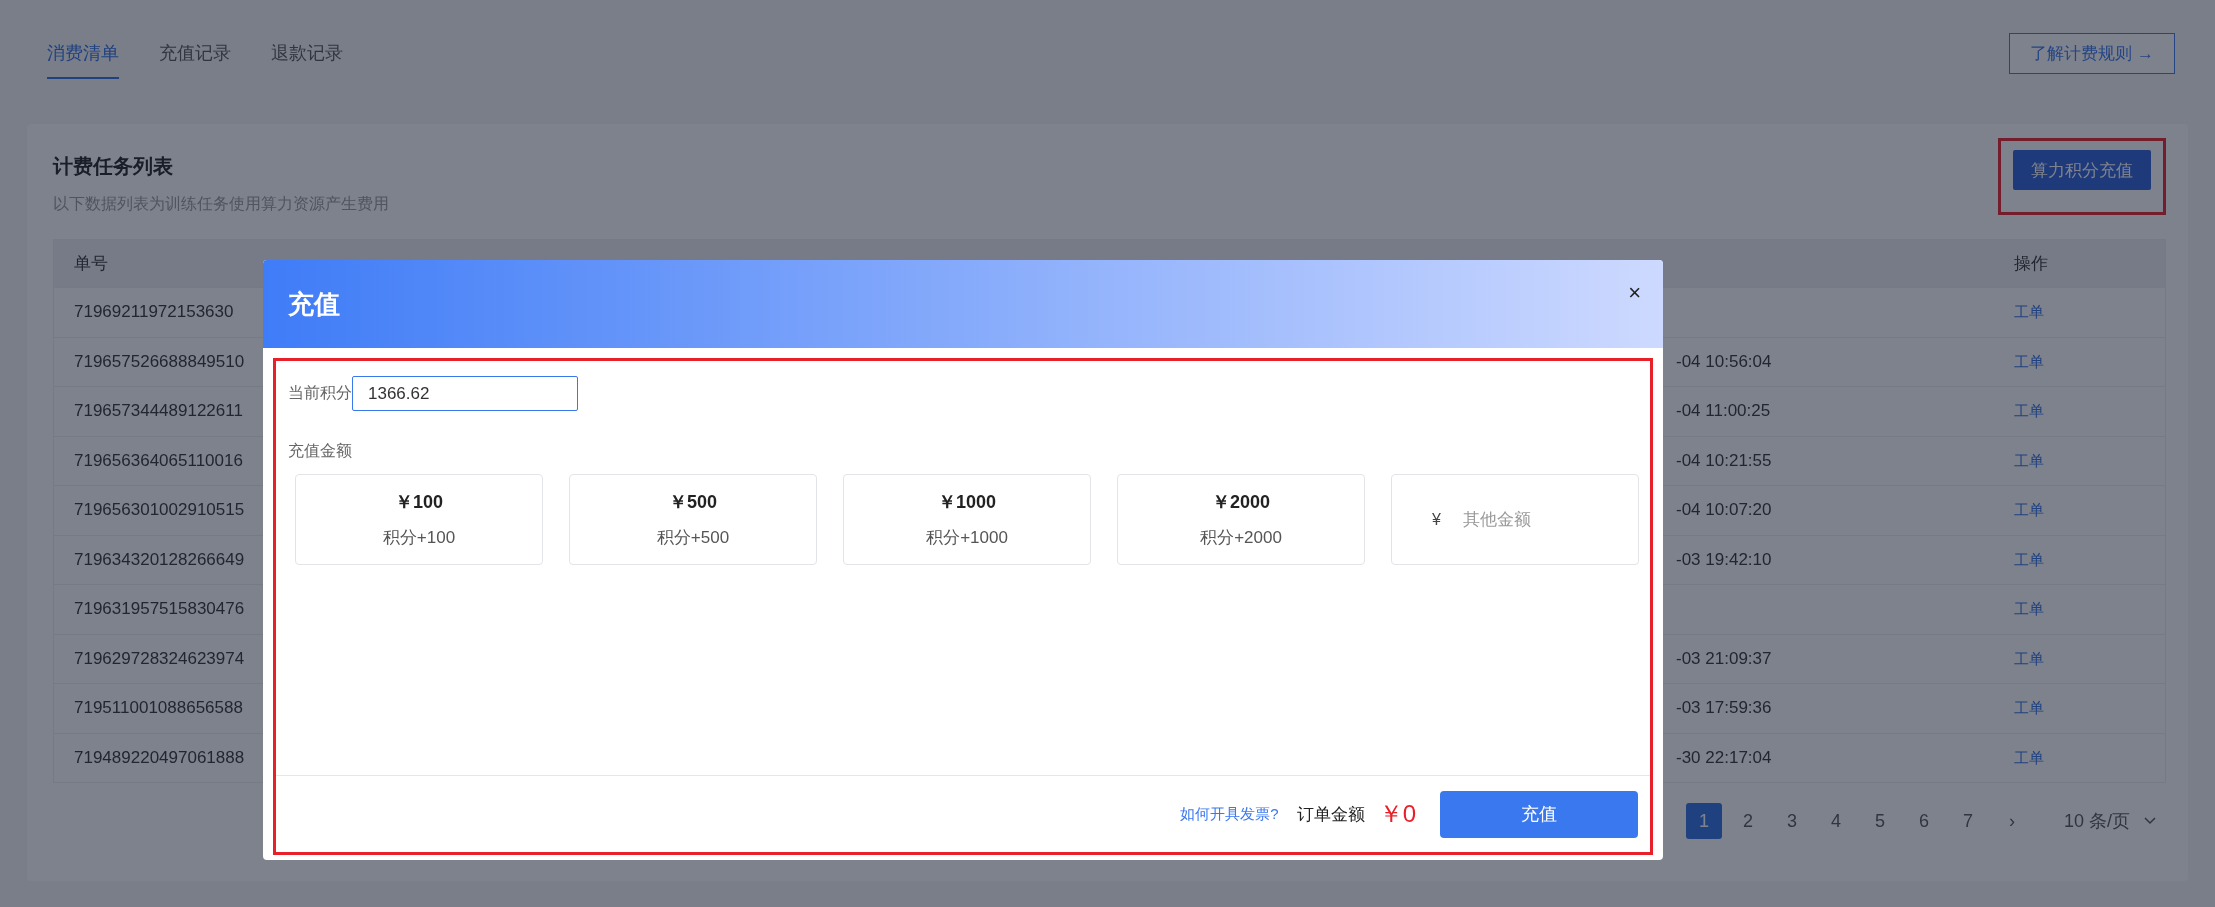 This screenshot has height=907, width=2215. What do you see at coordinates (1791, 821) in the screenshot?
I see `page-button: 3` at bounding box center [1791, 821].